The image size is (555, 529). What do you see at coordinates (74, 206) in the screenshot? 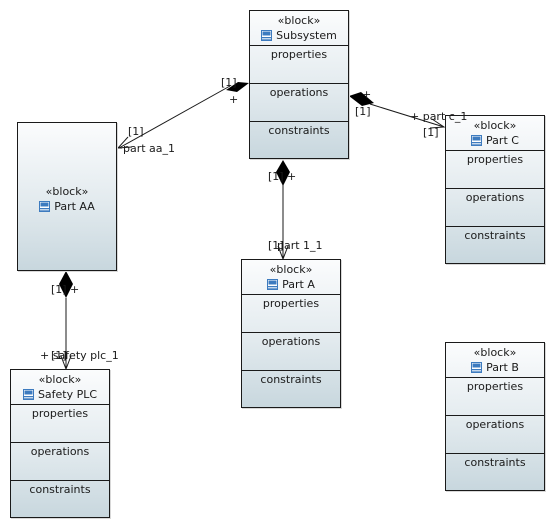
I see `block-name: Part AA` at bounding box center [74, 206].